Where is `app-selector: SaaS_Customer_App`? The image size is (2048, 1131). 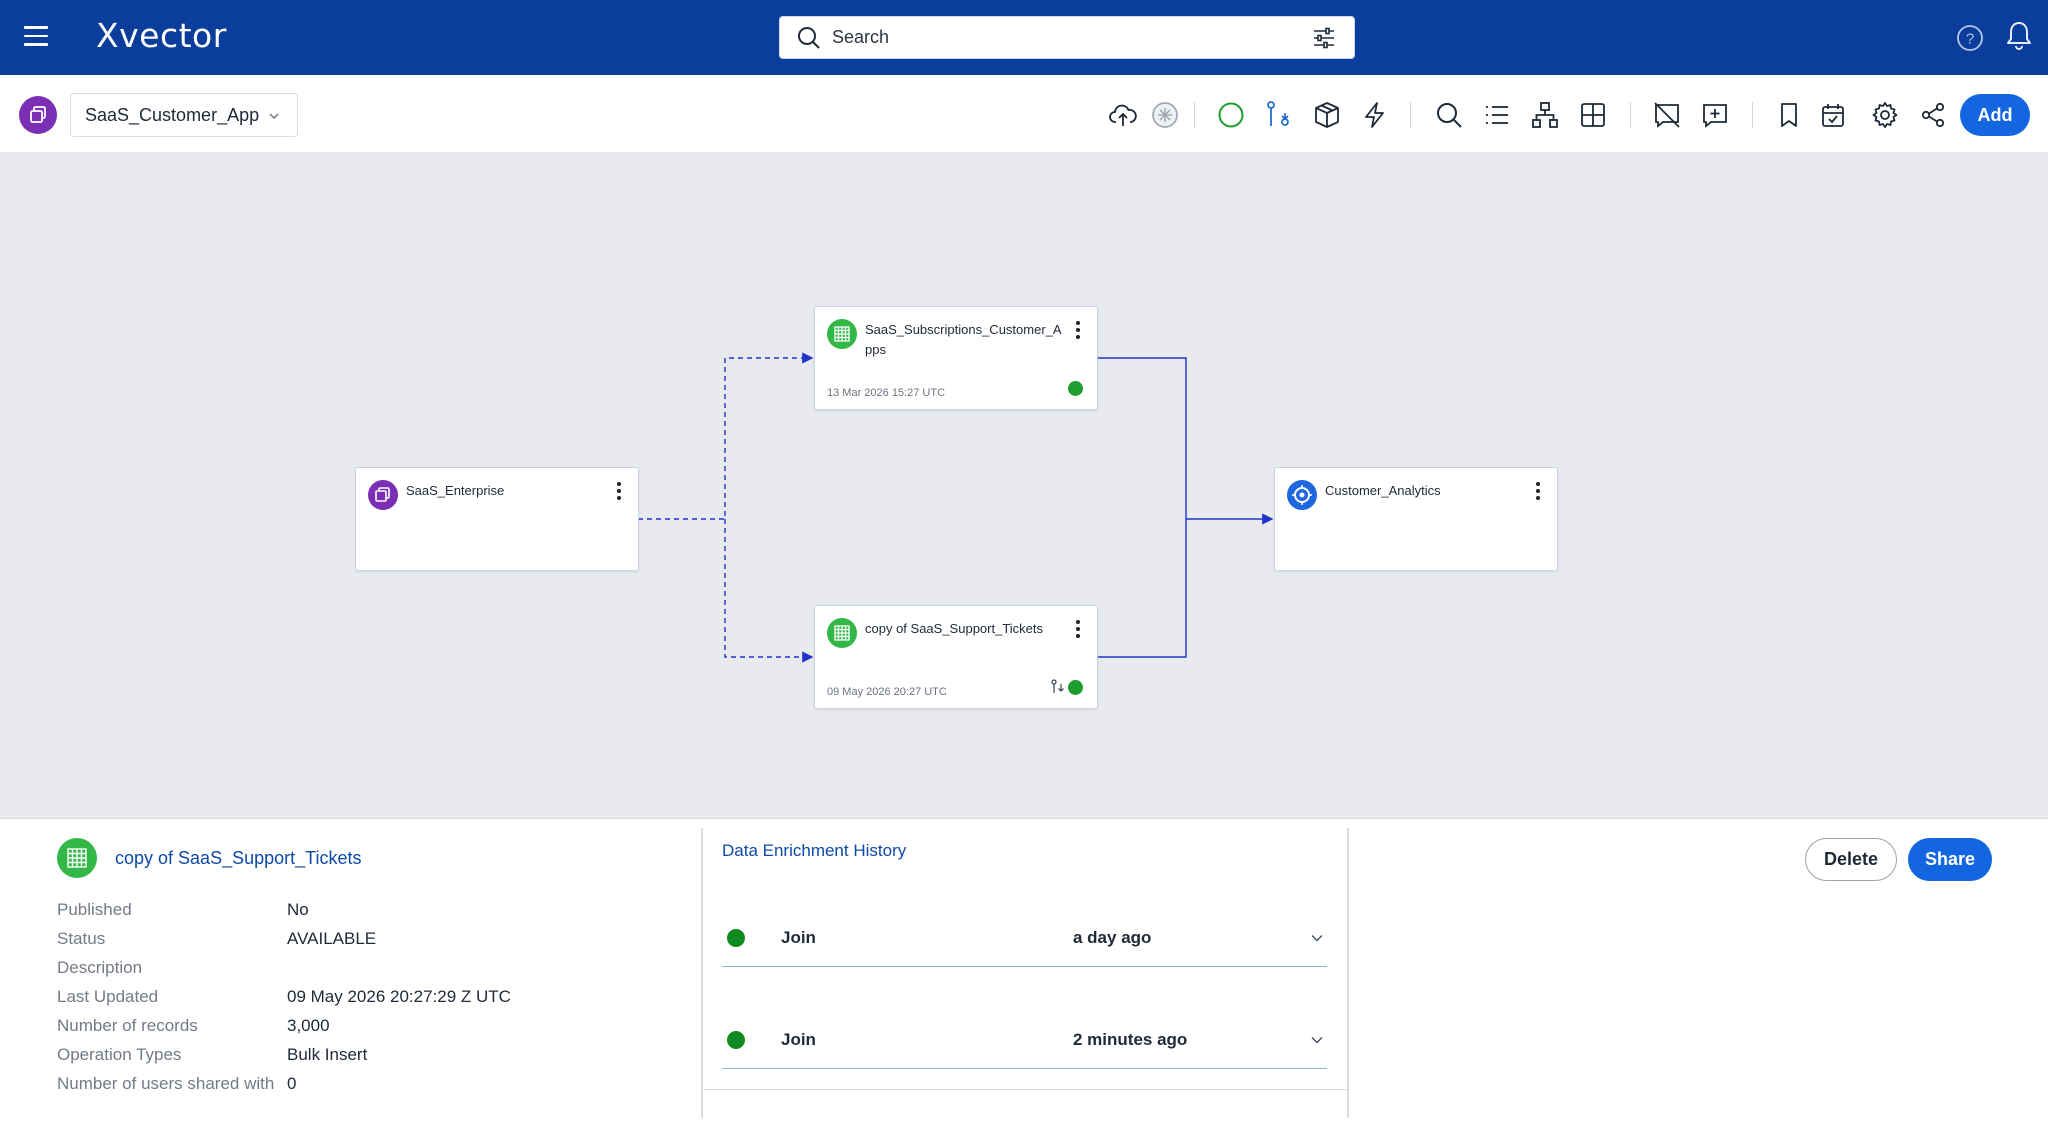
app-selector: SaaS_Customer_App is located at coordinates (184, 115).